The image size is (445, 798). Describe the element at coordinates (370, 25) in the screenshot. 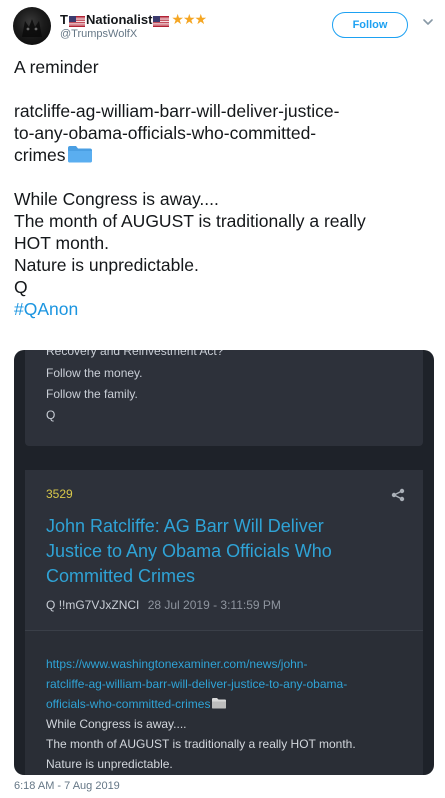

I see `follow-button: Follow` at that location.